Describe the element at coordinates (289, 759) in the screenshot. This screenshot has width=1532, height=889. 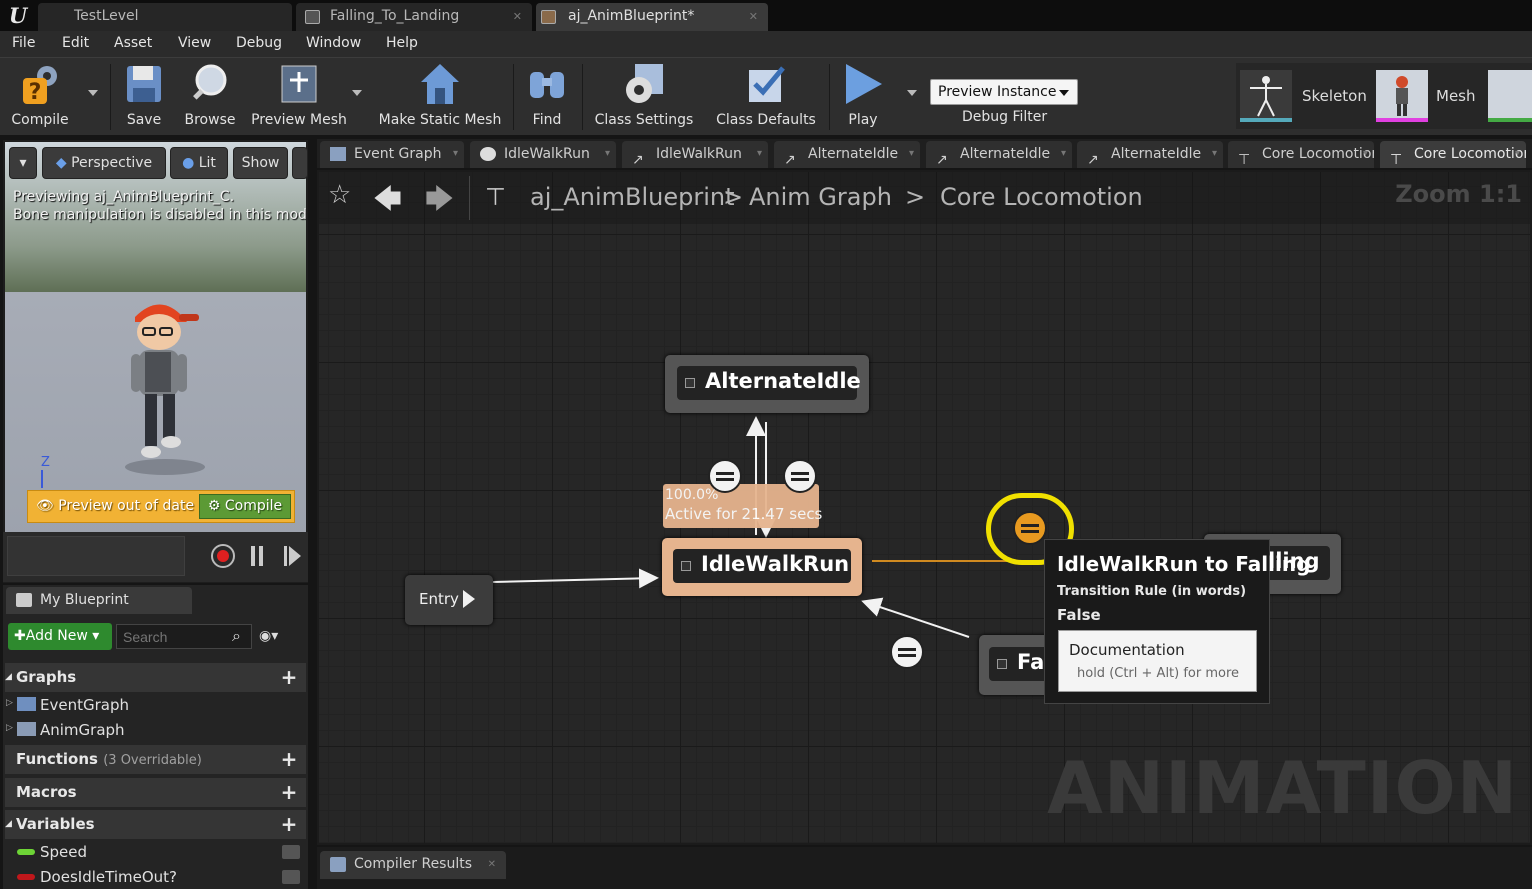
I see `add-function-plus-icon: +` at that location.